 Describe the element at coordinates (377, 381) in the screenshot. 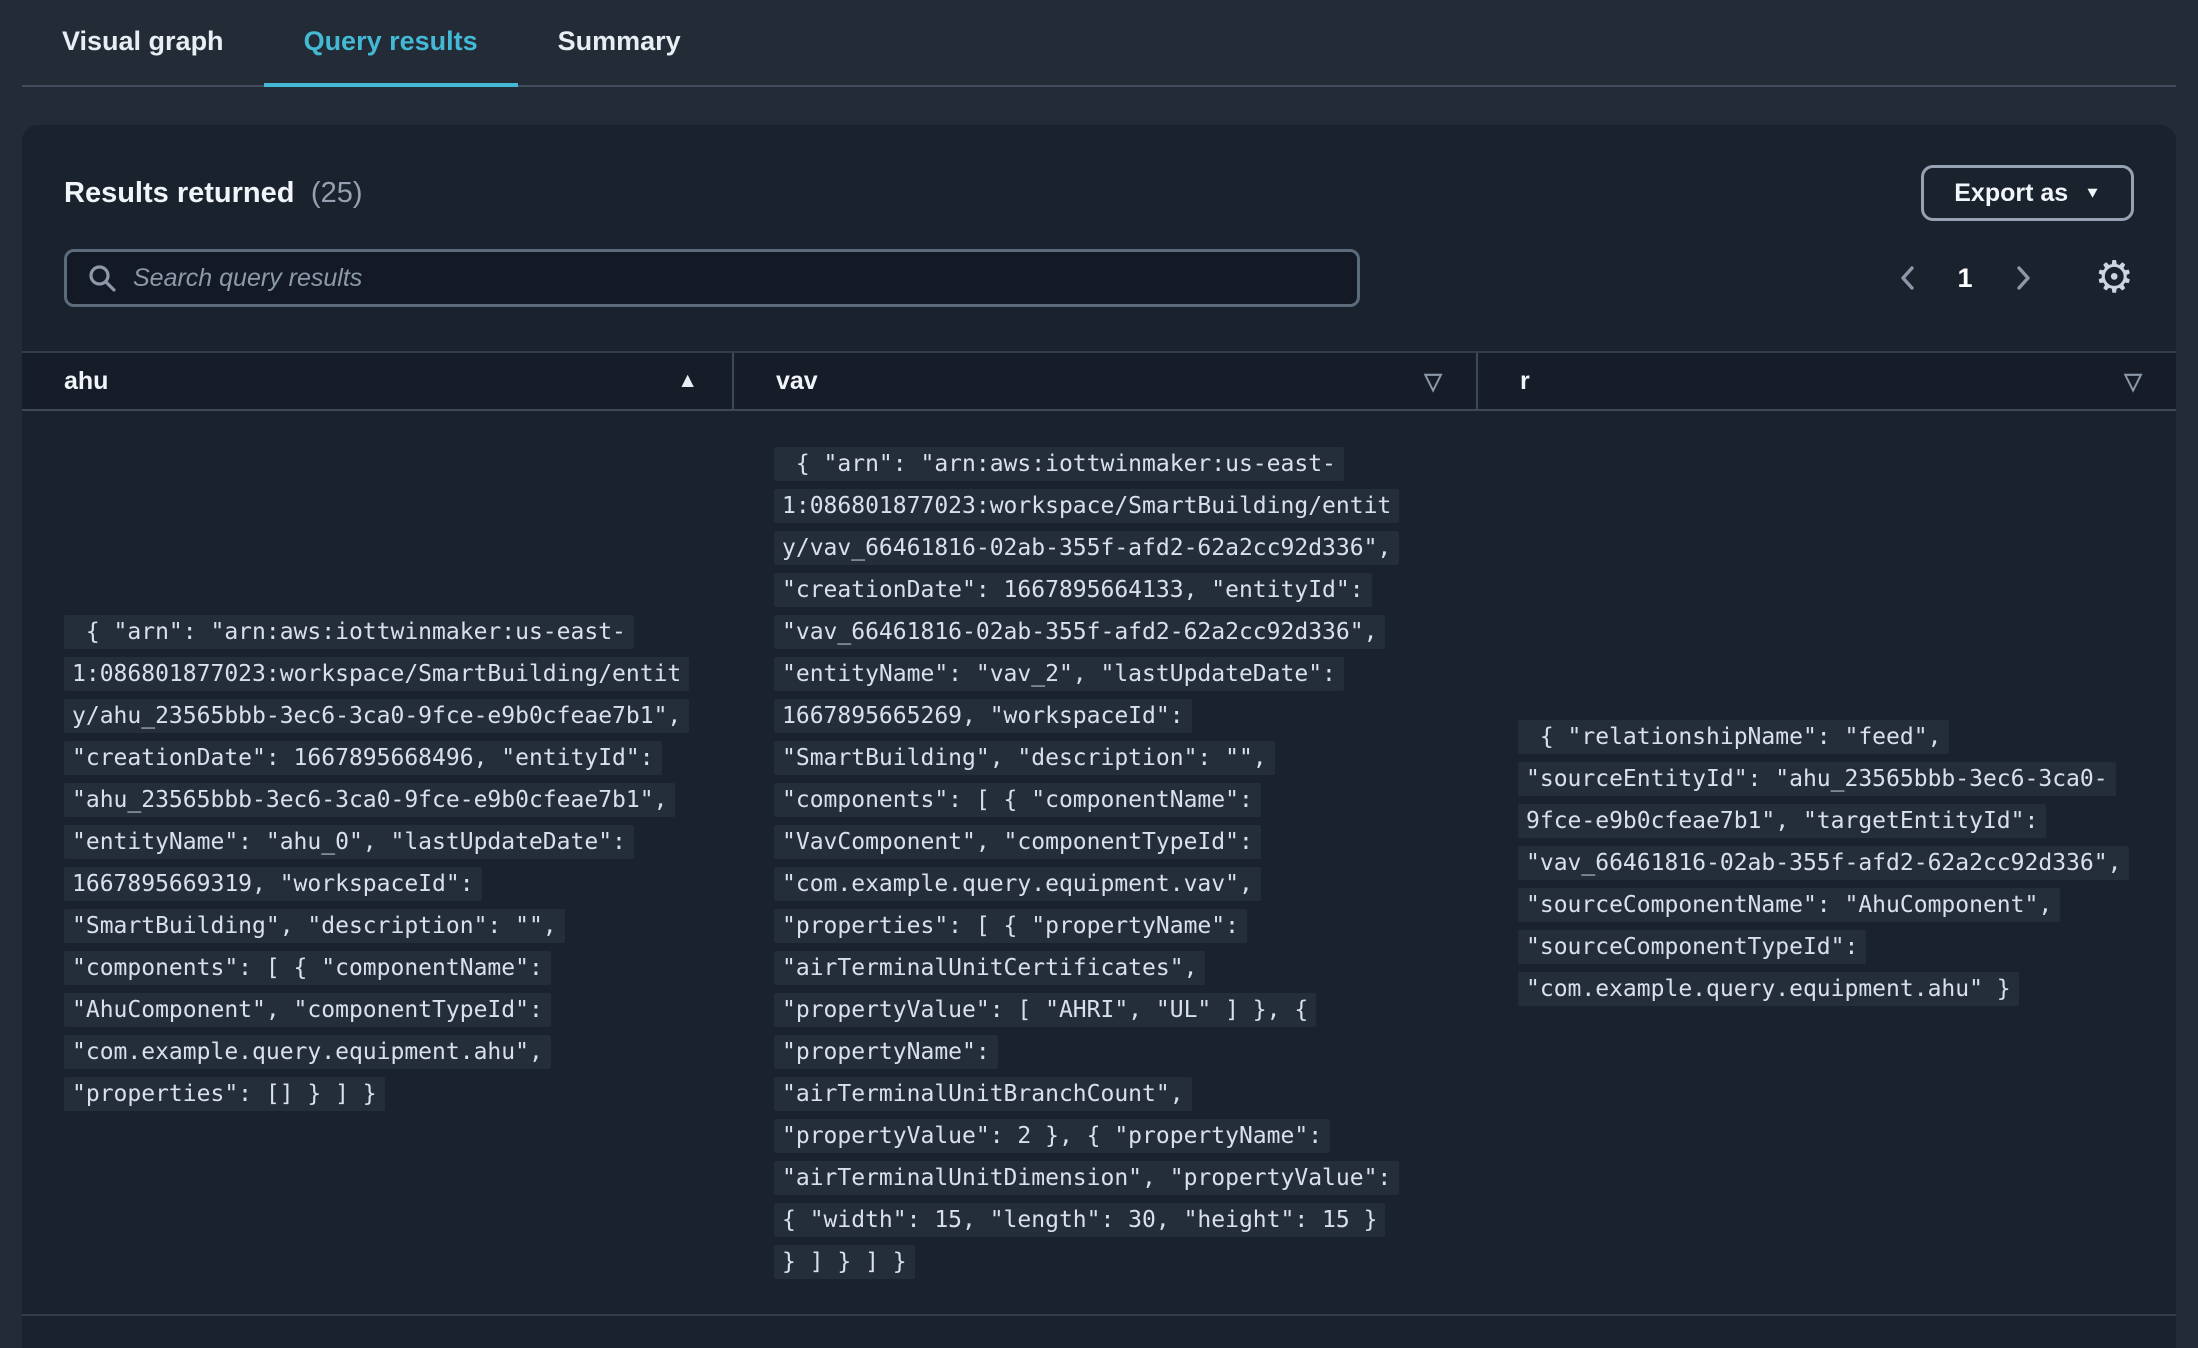

I see `column-header-ahu: ahu ▲` at that location.